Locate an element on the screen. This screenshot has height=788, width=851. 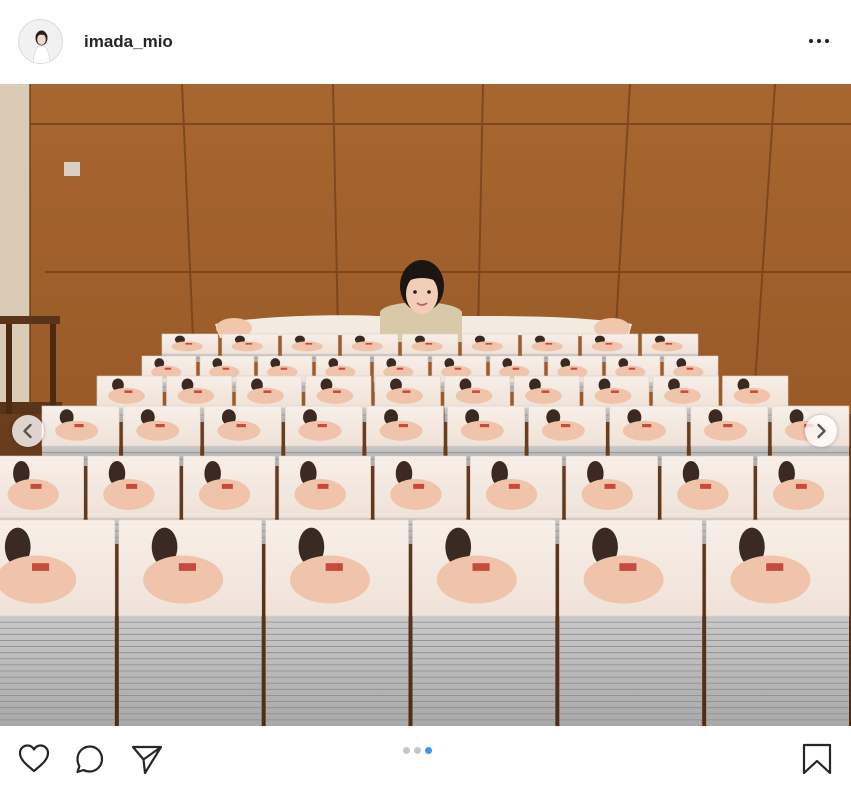
post-actions is located at coordinates (425, 757).